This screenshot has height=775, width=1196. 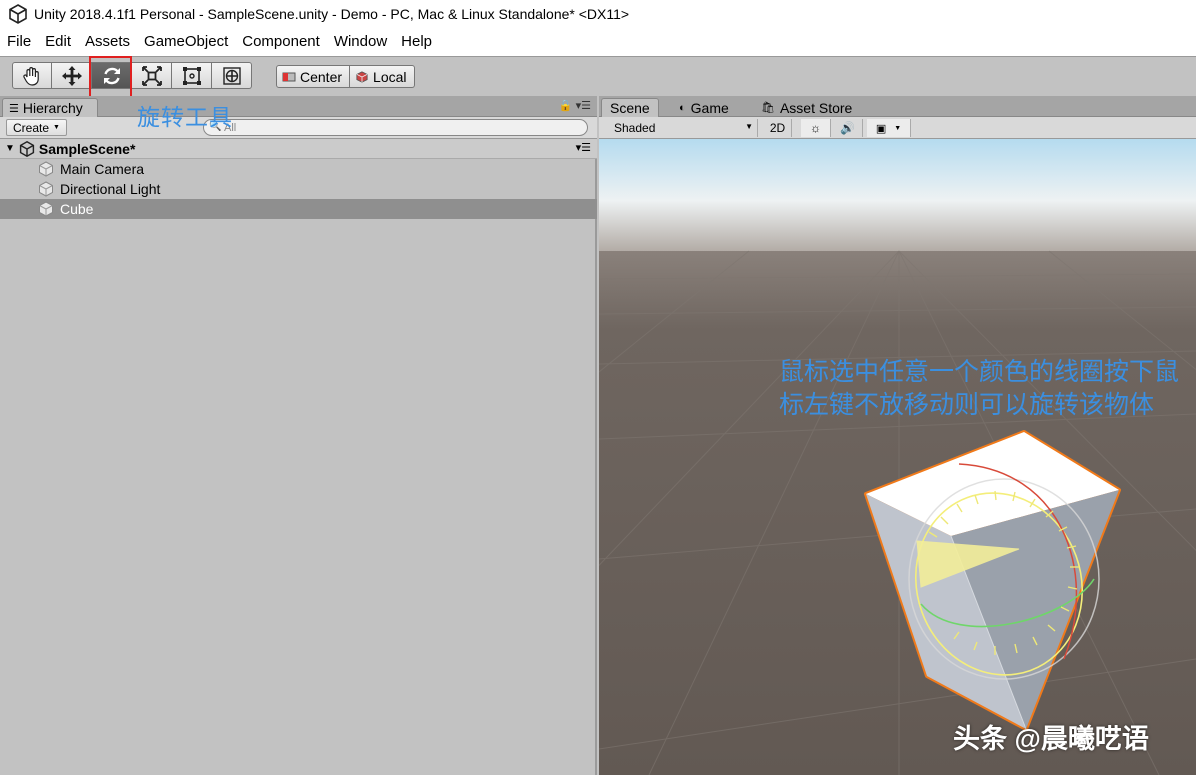 I want to click on rotate-tool-highlight, so click(x=110, y=78).